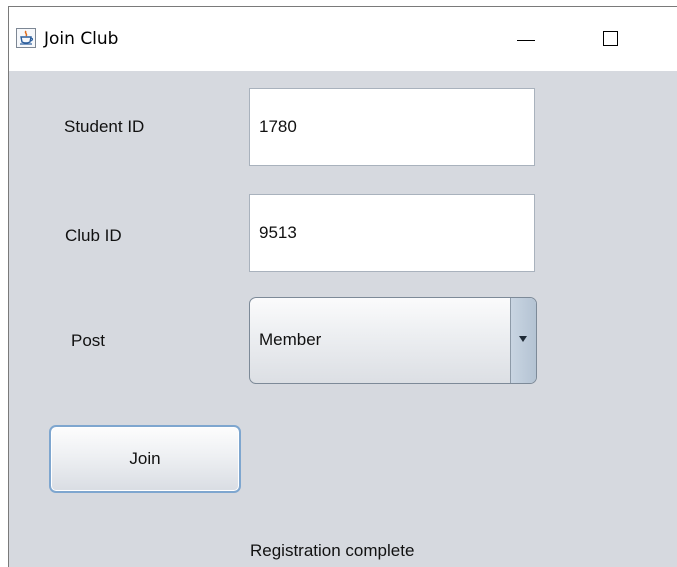  What do you see at coordinates (81, 39) in the screenshot?
I see `window-title: Join Club` at bounding box center [81, 39].